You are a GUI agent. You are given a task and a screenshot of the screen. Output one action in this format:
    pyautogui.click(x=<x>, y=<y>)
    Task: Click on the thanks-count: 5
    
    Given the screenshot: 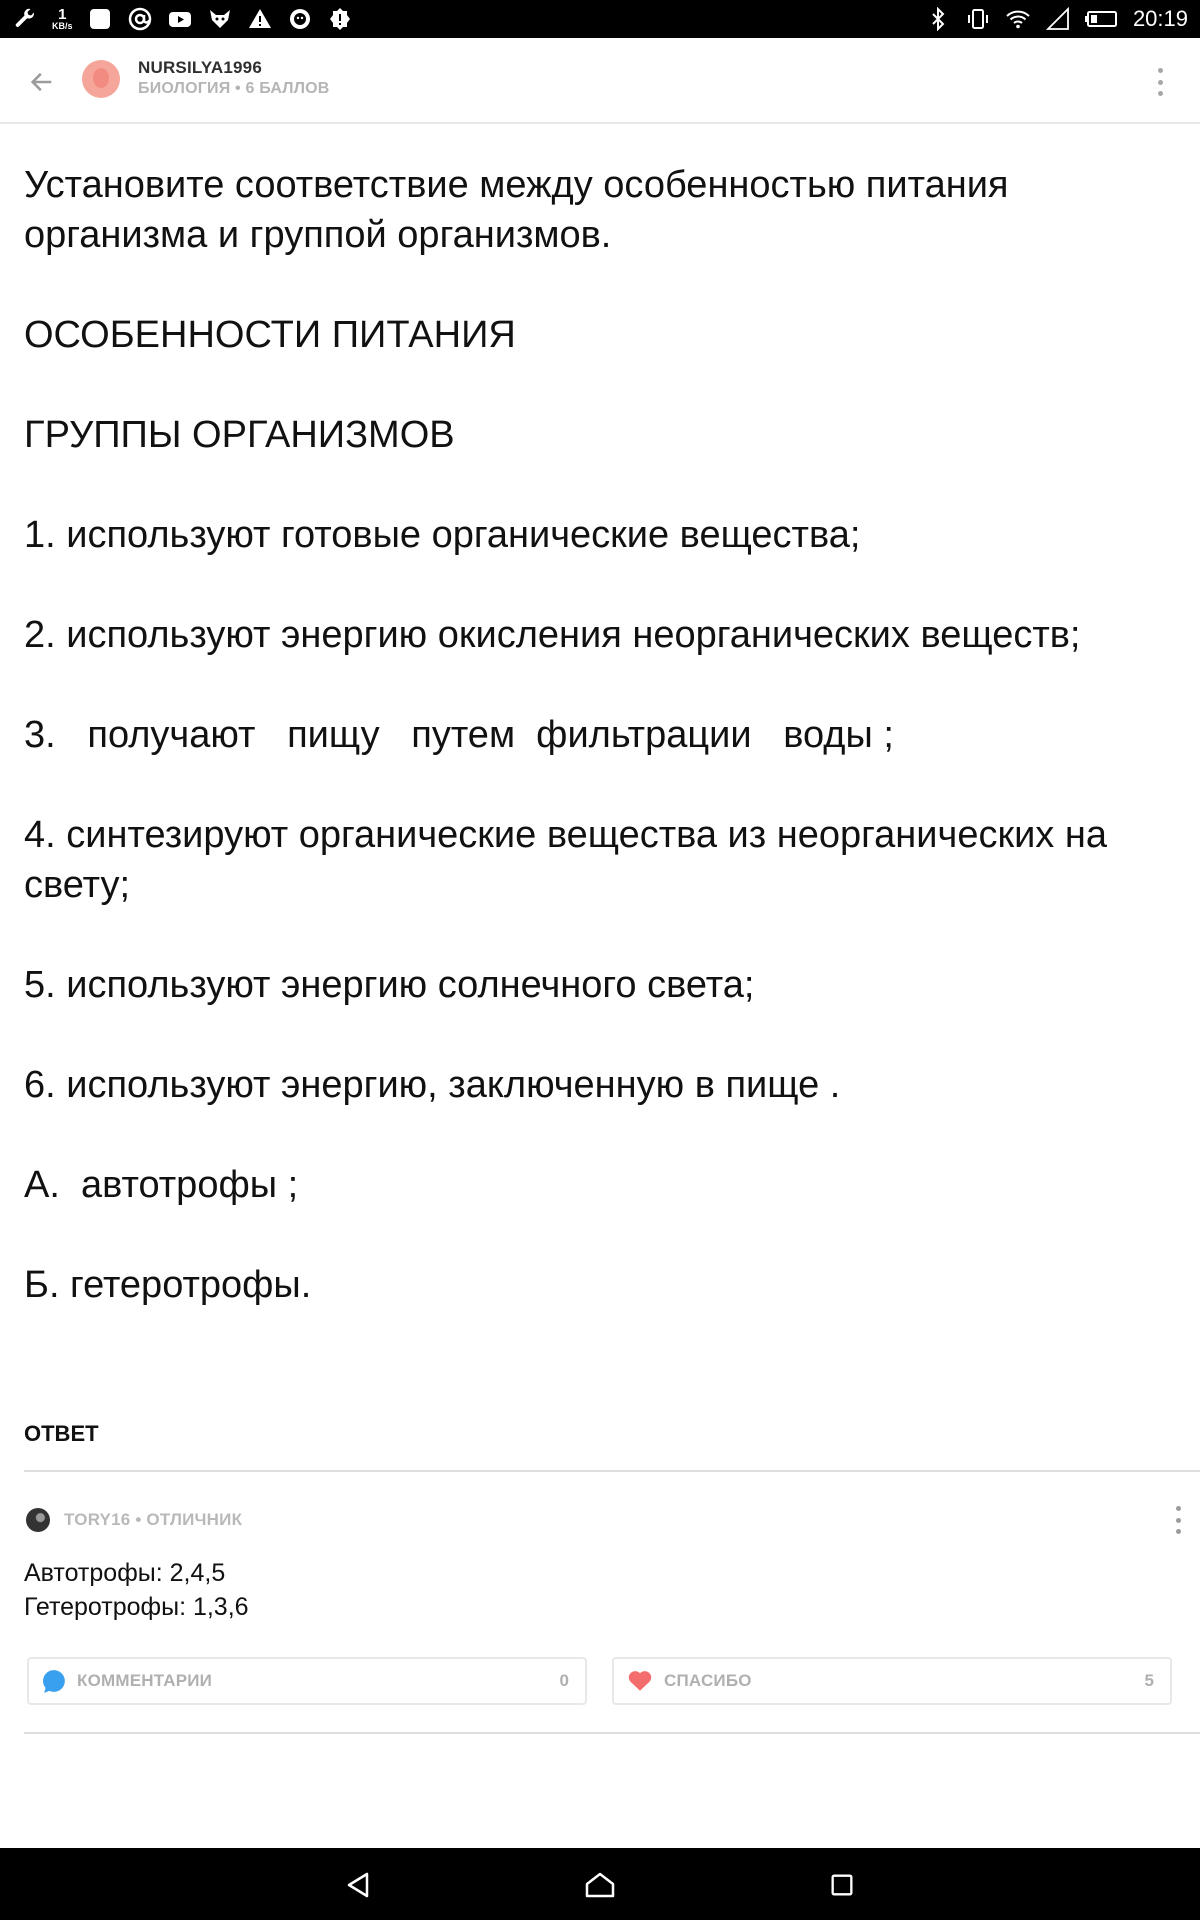 What is the action you would take?
    pyautogui.click(x=1149, y=1680)
    